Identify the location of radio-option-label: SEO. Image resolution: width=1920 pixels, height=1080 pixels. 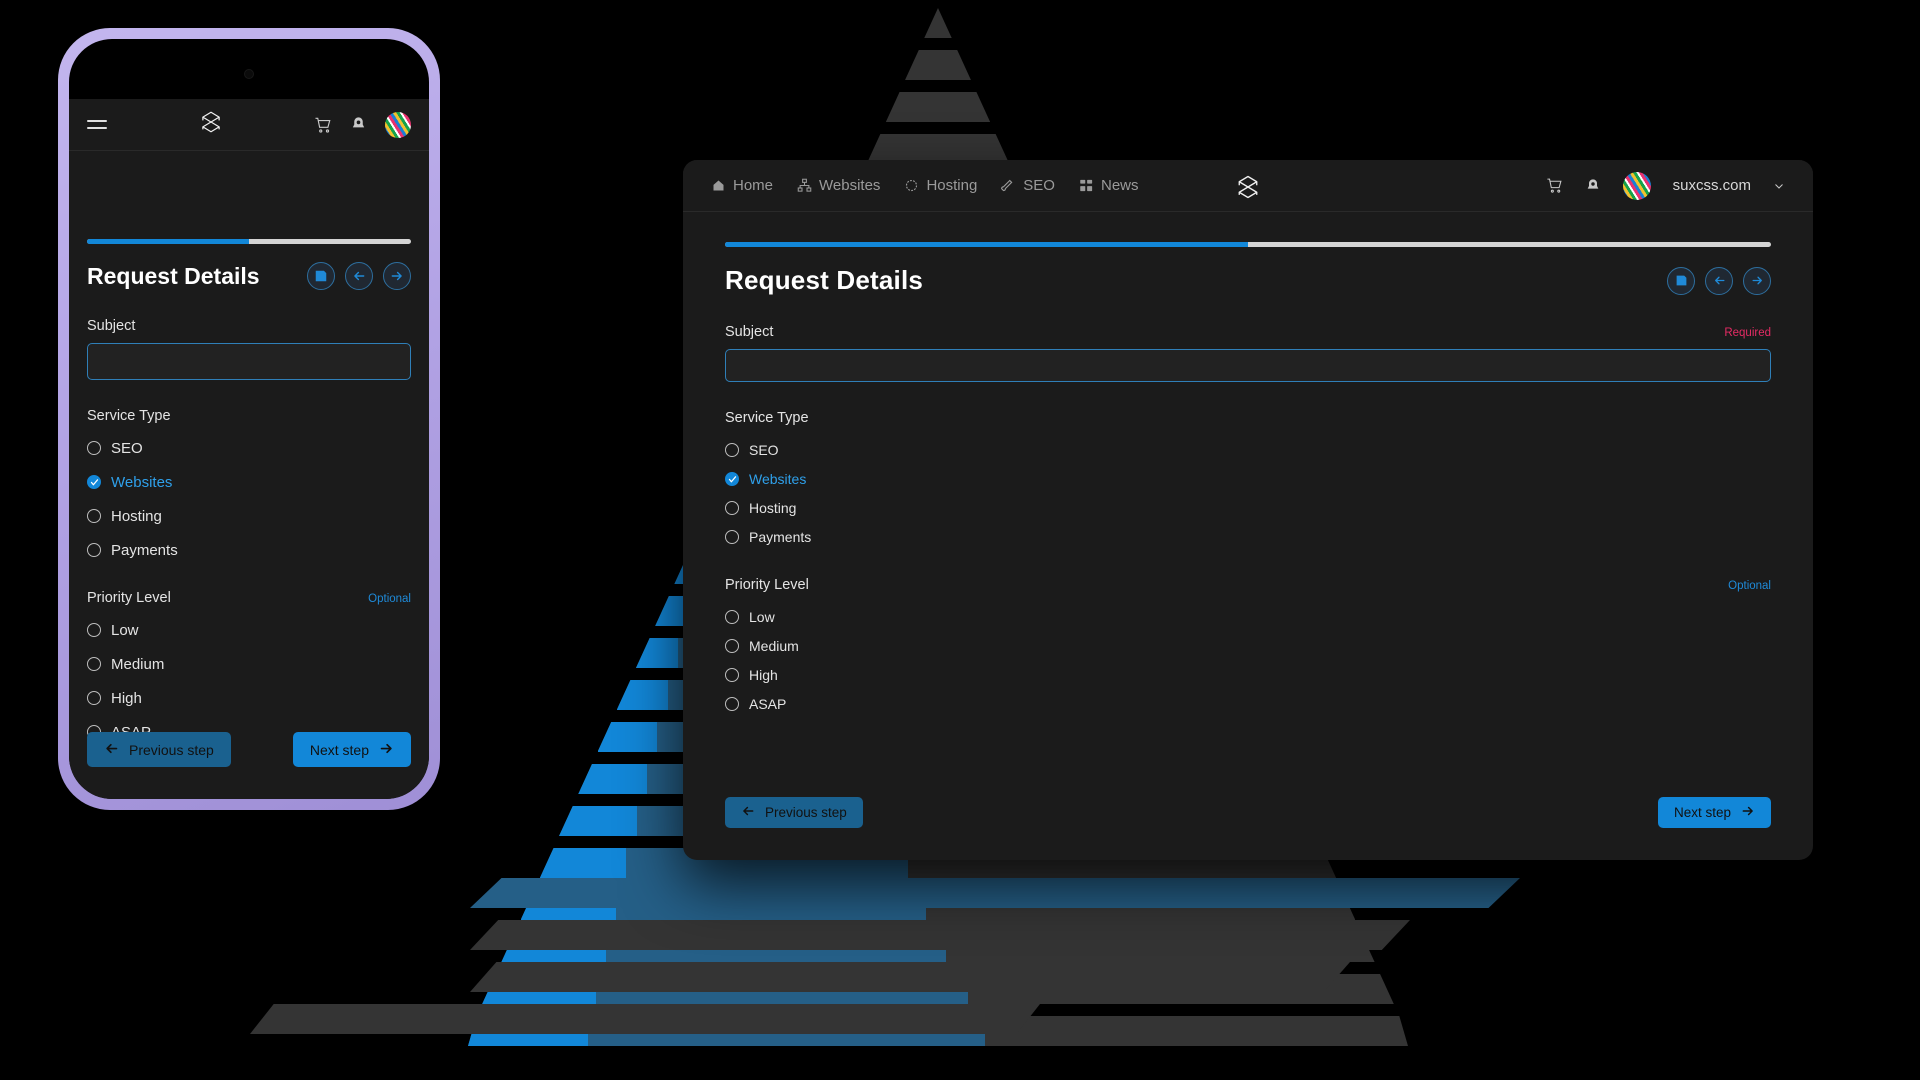
(127, 448).